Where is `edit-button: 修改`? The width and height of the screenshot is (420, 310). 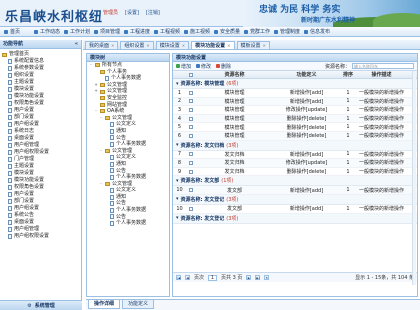
edit-button: 修改 is located at coordinates (203, 66).